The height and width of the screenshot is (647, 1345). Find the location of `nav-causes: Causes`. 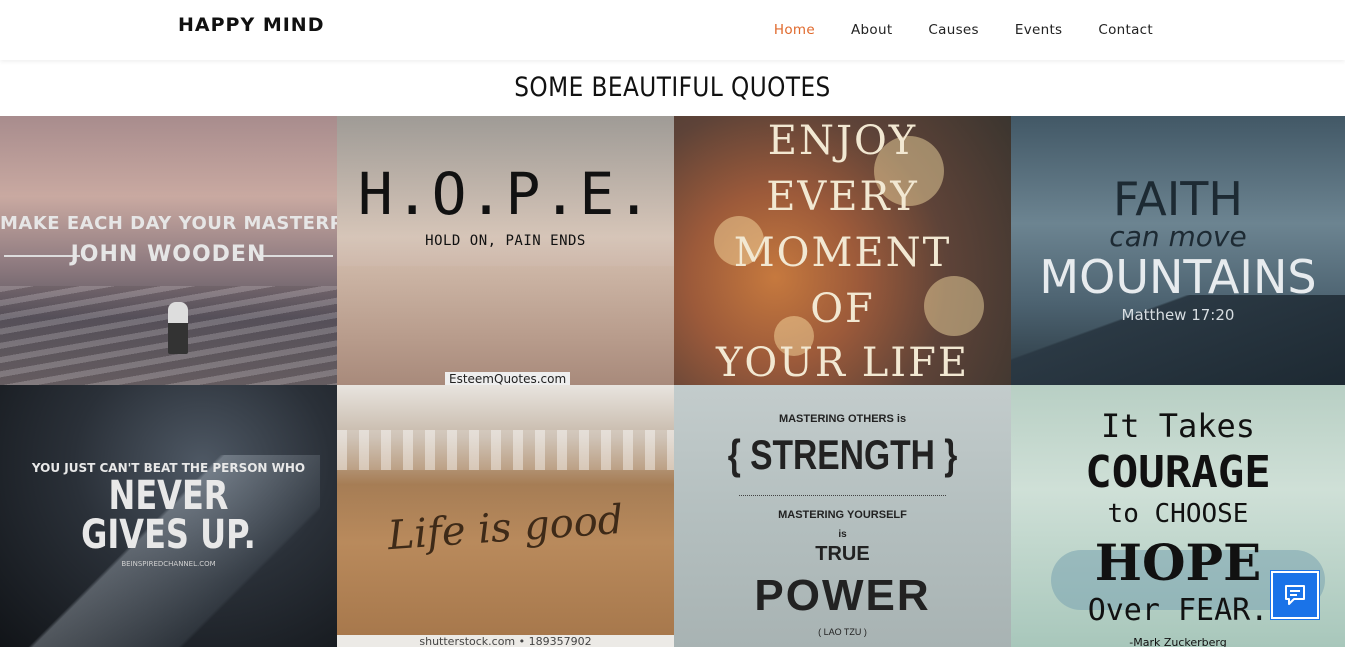

nav-causes: Causes is located at coordinates (953, 30).